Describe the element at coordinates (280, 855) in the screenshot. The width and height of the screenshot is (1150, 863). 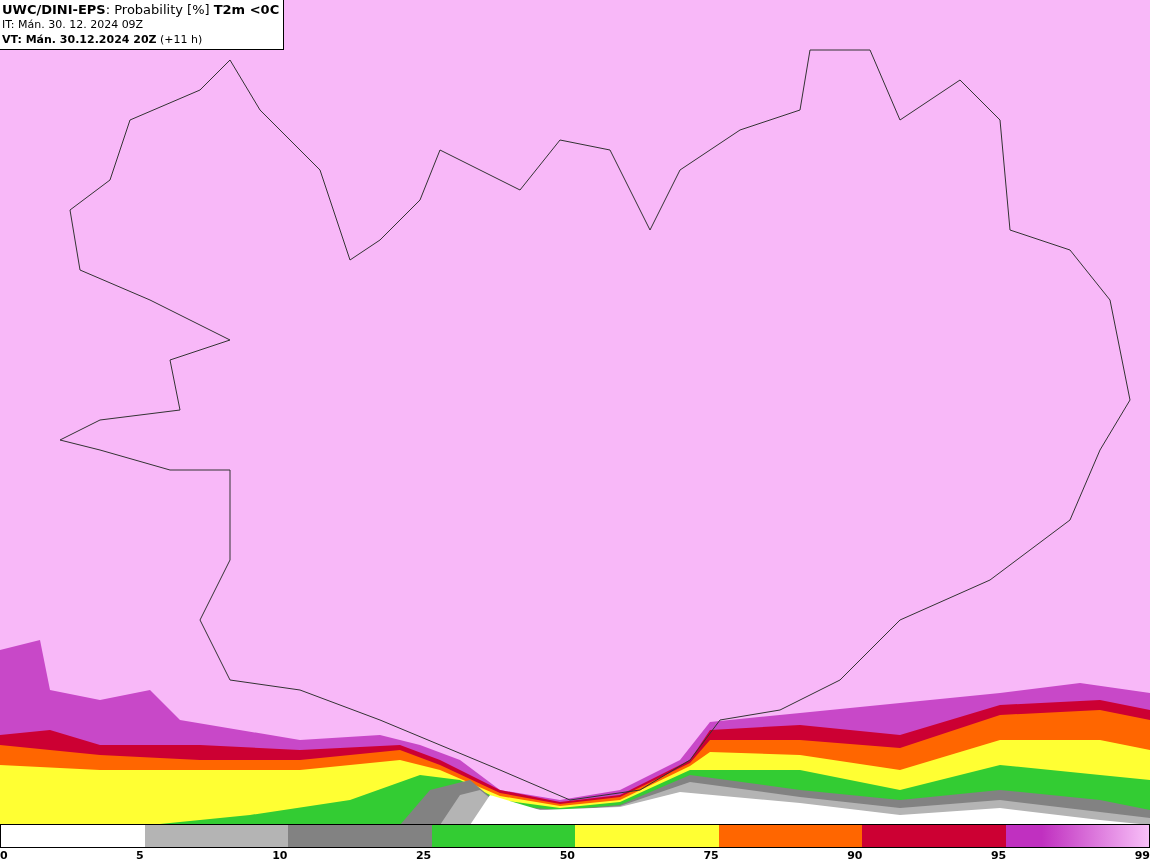
I see `scale-tick-label: 10` at that location.